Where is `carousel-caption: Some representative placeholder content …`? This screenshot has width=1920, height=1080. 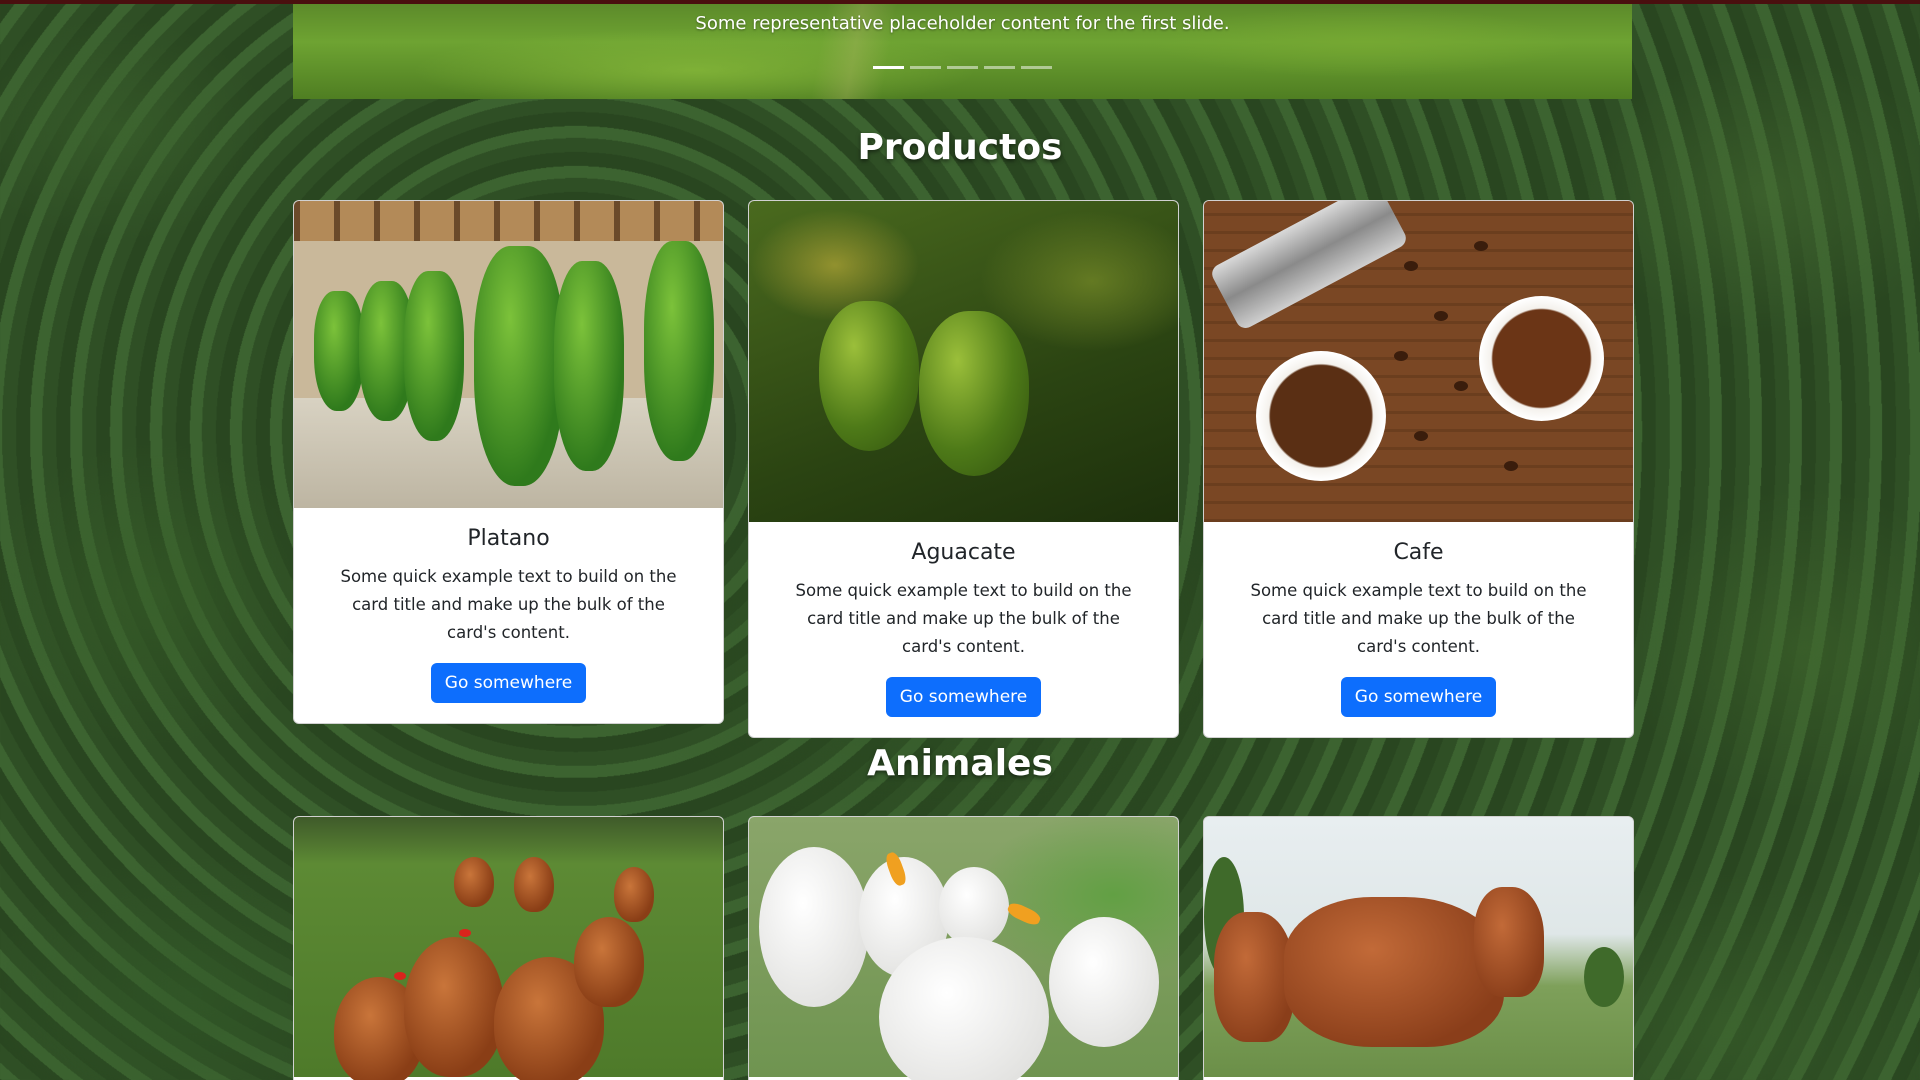
carousel-caption: Some representative placeholder content … is located at coordinates (962, 23).